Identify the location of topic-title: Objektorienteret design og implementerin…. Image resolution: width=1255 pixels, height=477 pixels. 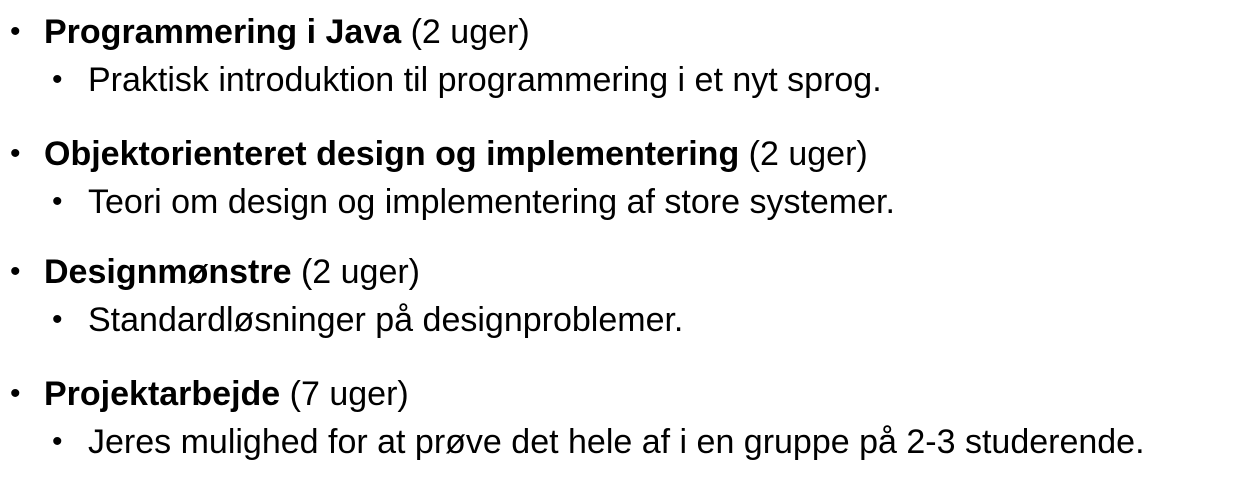
(392, 154).